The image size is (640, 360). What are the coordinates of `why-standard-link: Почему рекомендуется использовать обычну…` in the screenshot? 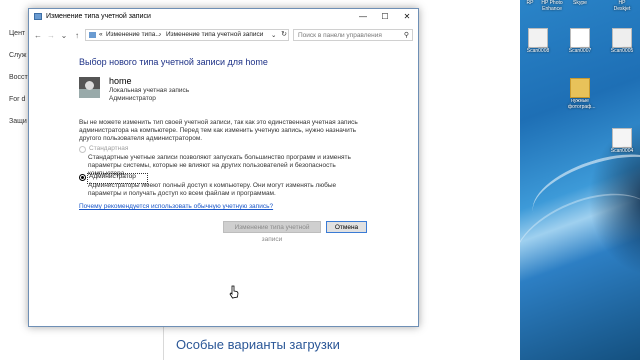 It's located at (176, 206).